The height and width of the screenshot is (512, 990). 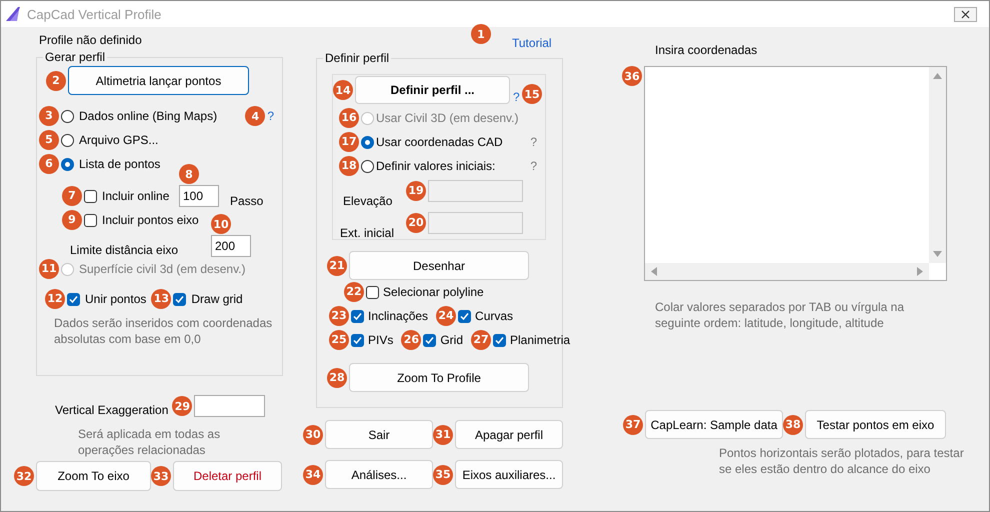 I want to click on step-badge: 24, so click(x=446, y=316).